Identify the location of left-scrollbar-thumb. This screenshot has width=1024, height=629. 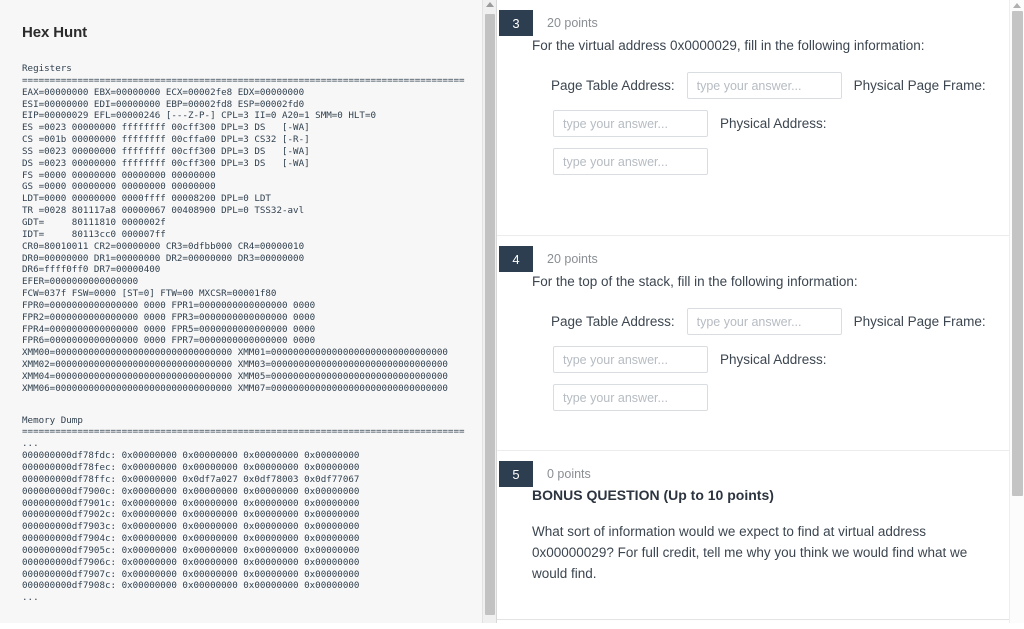
(490, 314).